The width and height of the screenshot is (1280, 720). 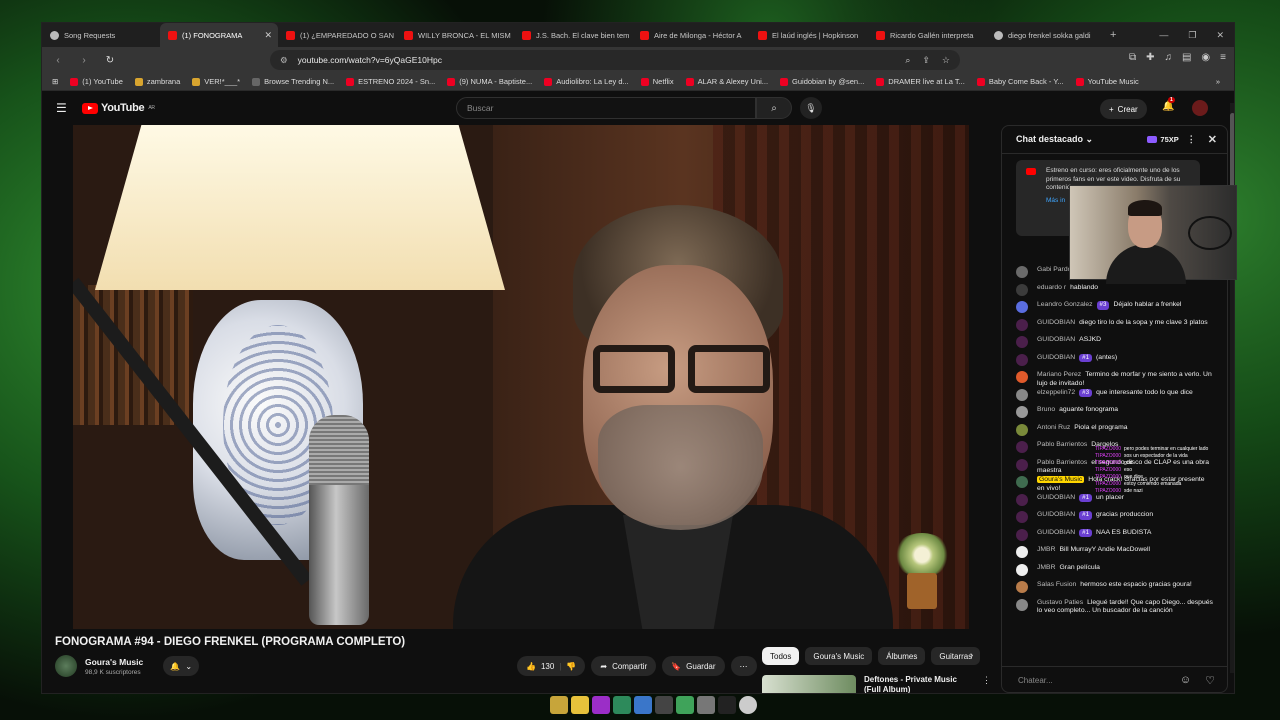 What do you see at coordinates (1045, 35) in the screenshot?
I see `browser-tab: diego frenkel sokka galdi` at bounding box center [1045, 35].